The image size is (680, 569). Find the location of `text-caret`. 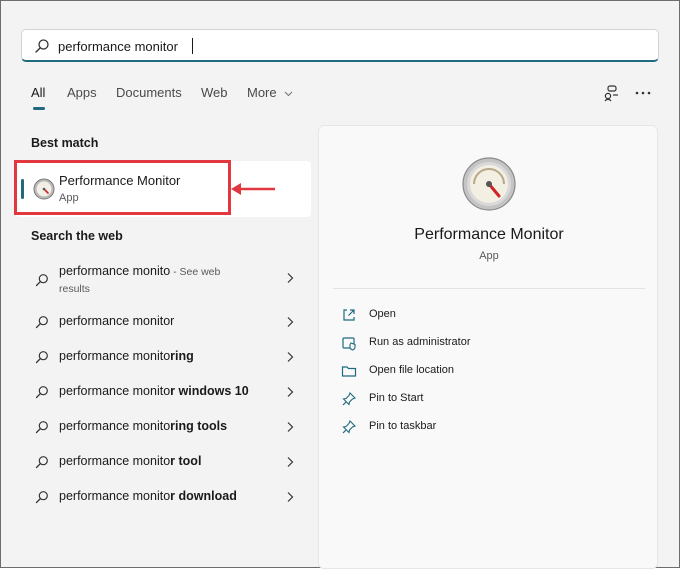

text-caret is located at coordinates (192, 46).